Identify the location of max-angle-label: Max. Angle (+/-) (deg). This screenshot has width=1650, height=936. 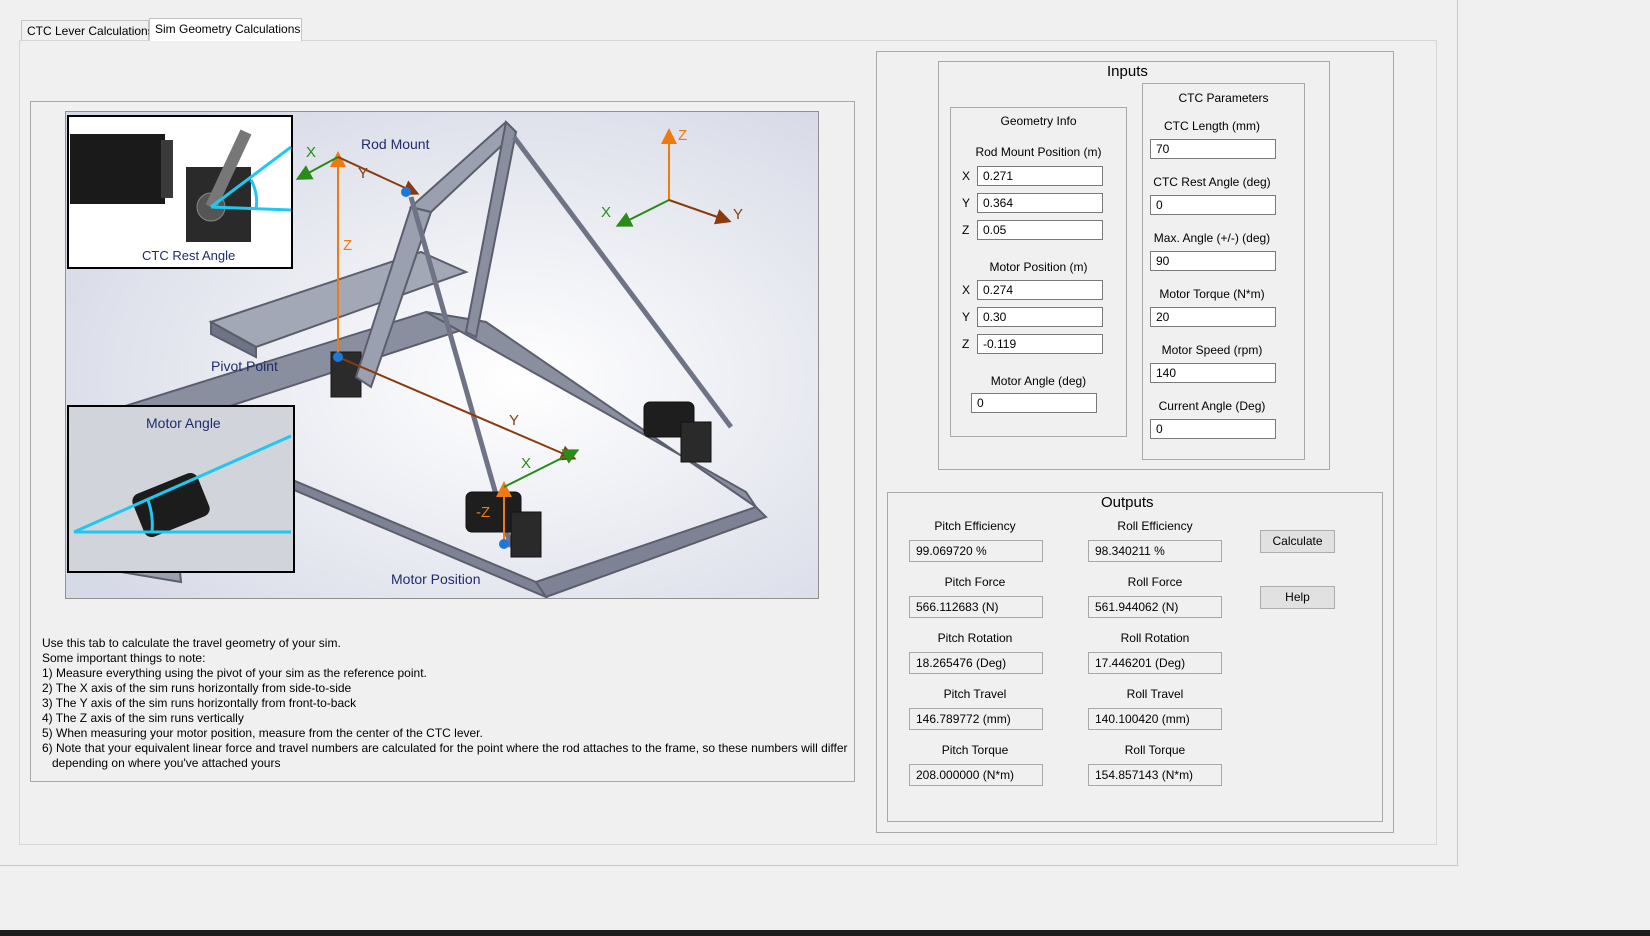
(1212, 238).